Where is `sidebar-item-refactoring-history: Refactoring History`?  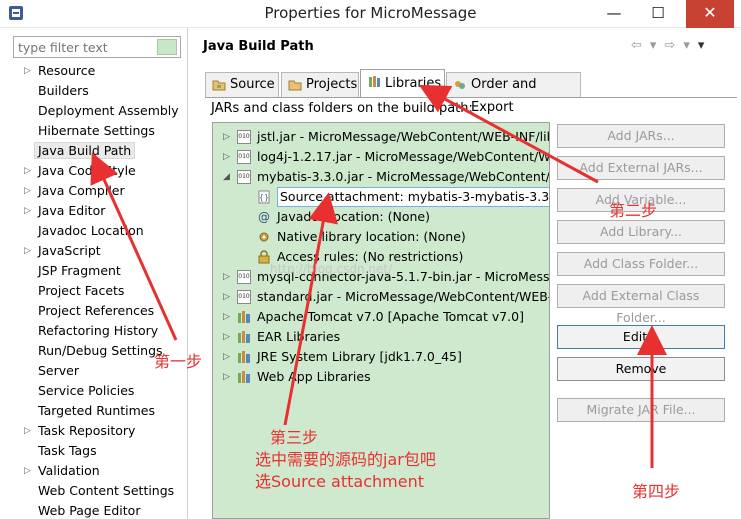 sidebar-item-refactoring-history: Refactoring History is located at coordinates (94, 331).